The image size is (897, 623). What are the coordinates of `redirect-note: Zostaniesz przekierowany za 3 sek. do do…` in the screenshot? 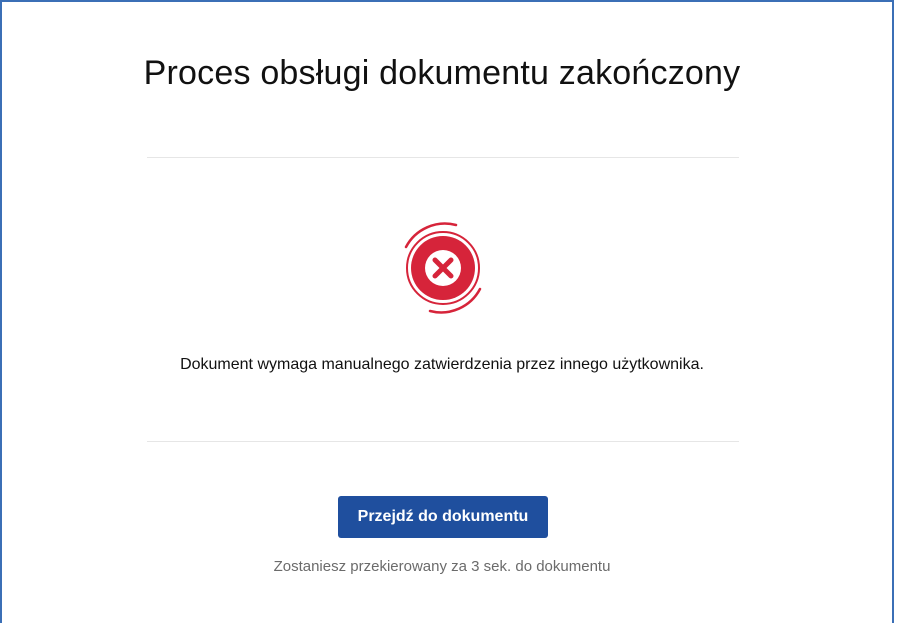 It's located at (442, 566).